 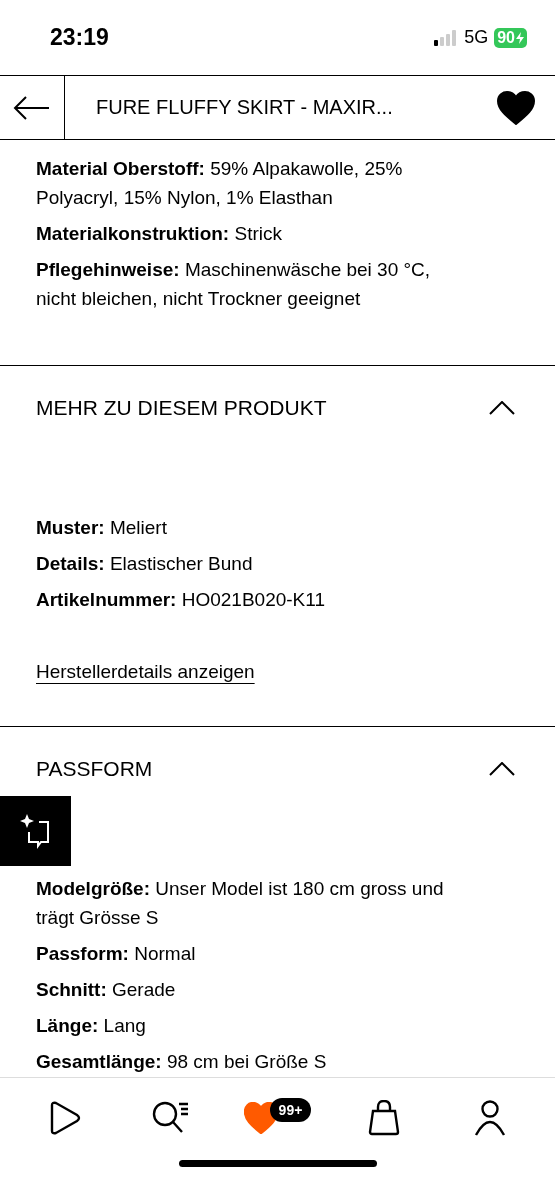 I want to click on shopping-bag-icon, so click(x=383, y=1118).